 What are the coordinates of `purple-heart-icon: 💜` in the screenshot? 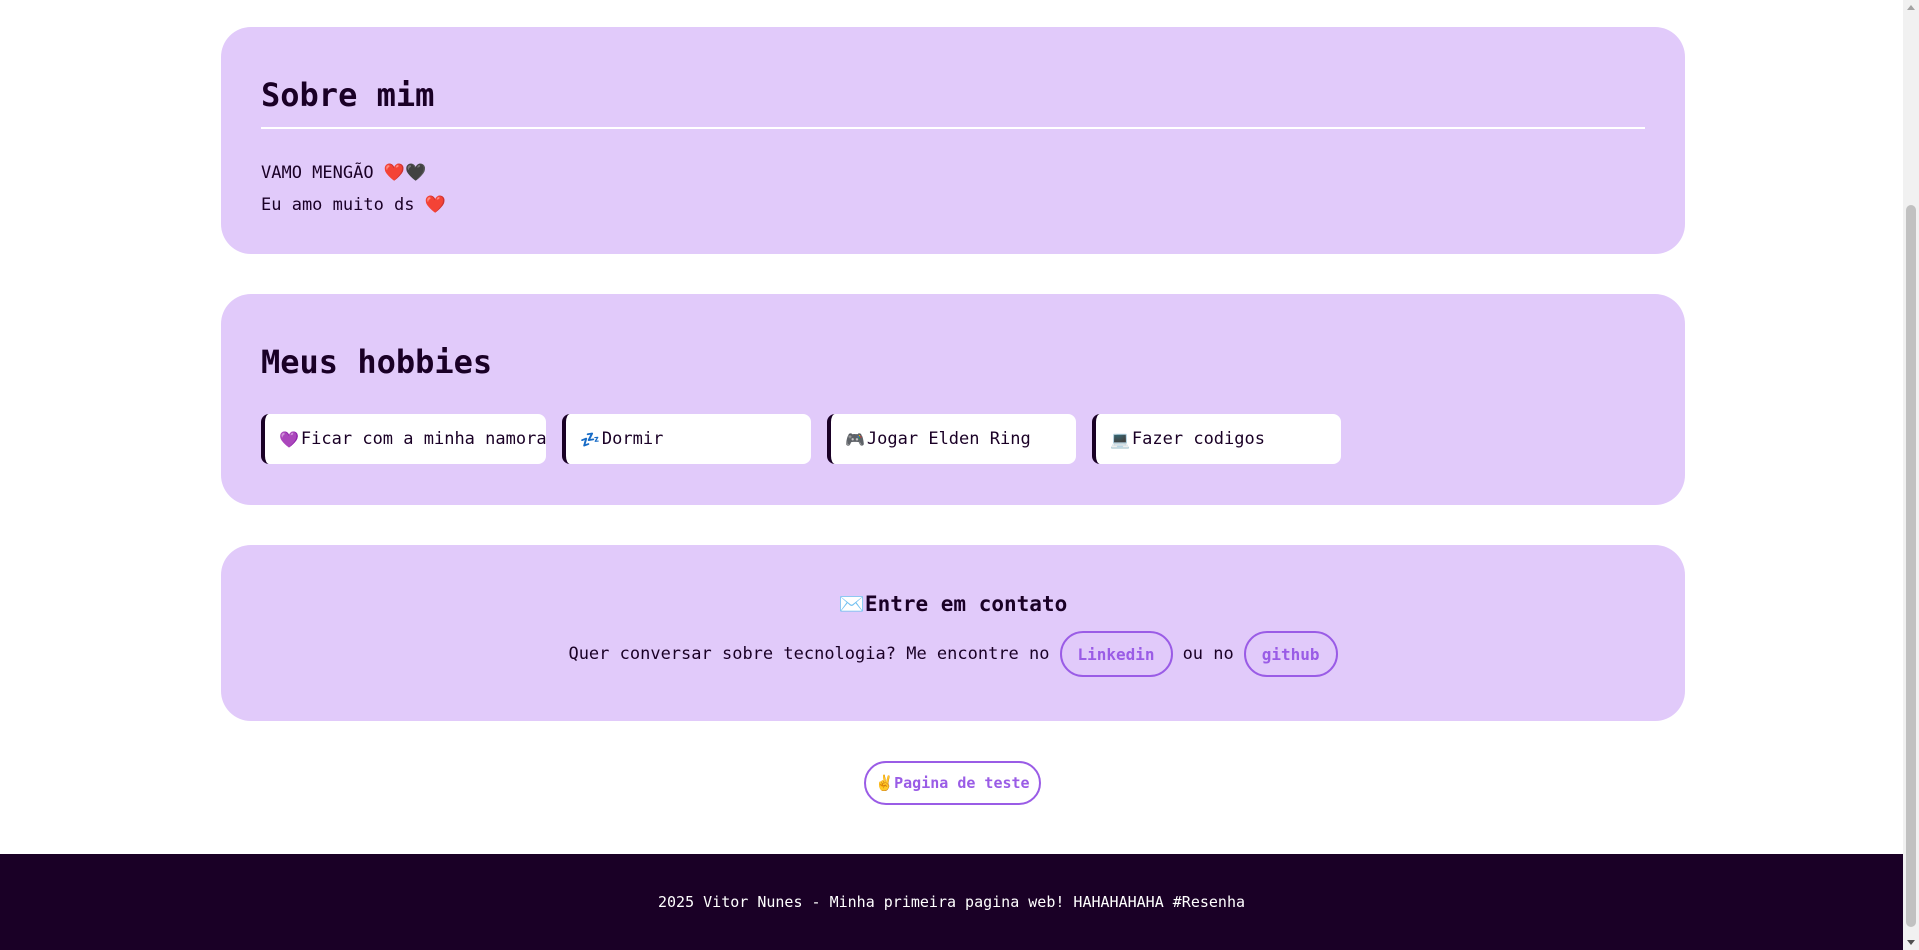 It's located at (289, 439).